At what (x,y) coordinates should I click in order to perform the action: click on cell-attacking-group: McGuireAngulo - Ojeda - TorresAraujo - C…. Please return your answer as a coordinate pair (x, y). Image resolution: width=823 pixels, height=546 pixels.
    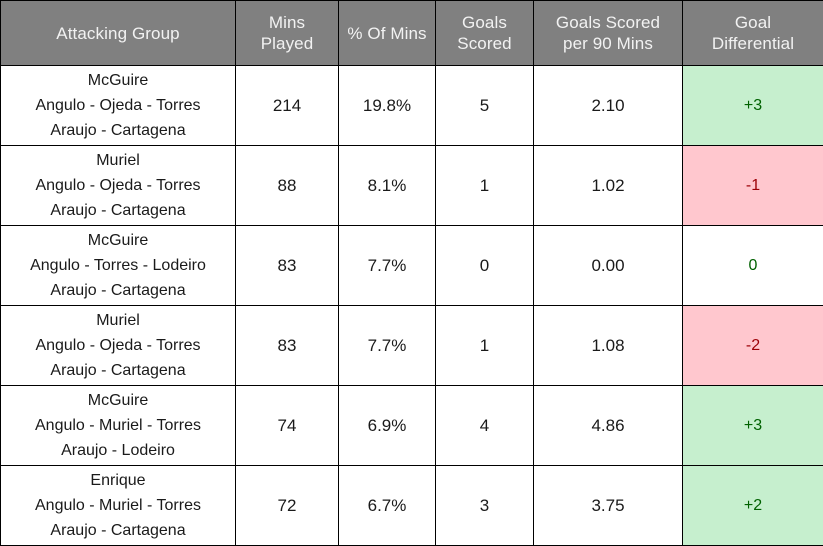
    Looking at the image, I should click on (118, 106).